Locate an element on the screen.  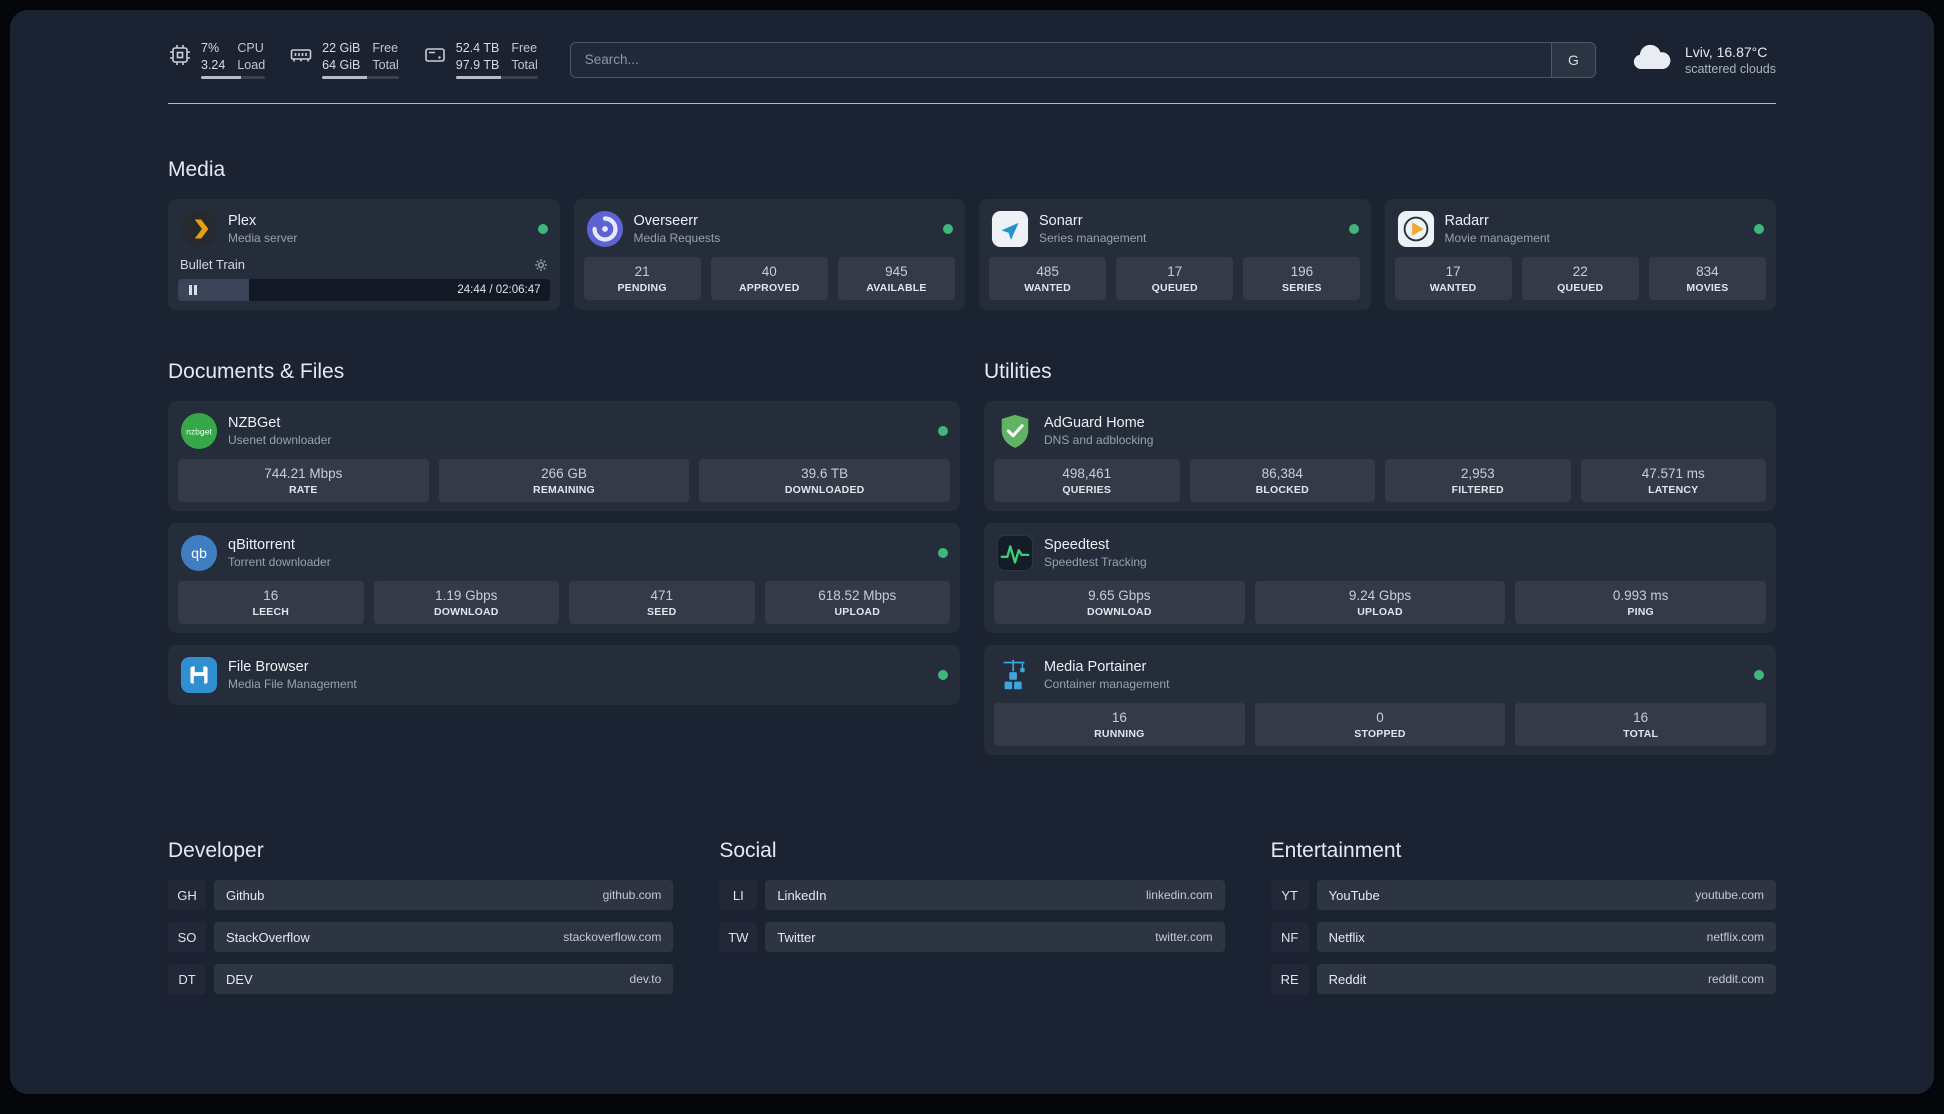
sonarr-icon is located at coordinates (1010, 229).